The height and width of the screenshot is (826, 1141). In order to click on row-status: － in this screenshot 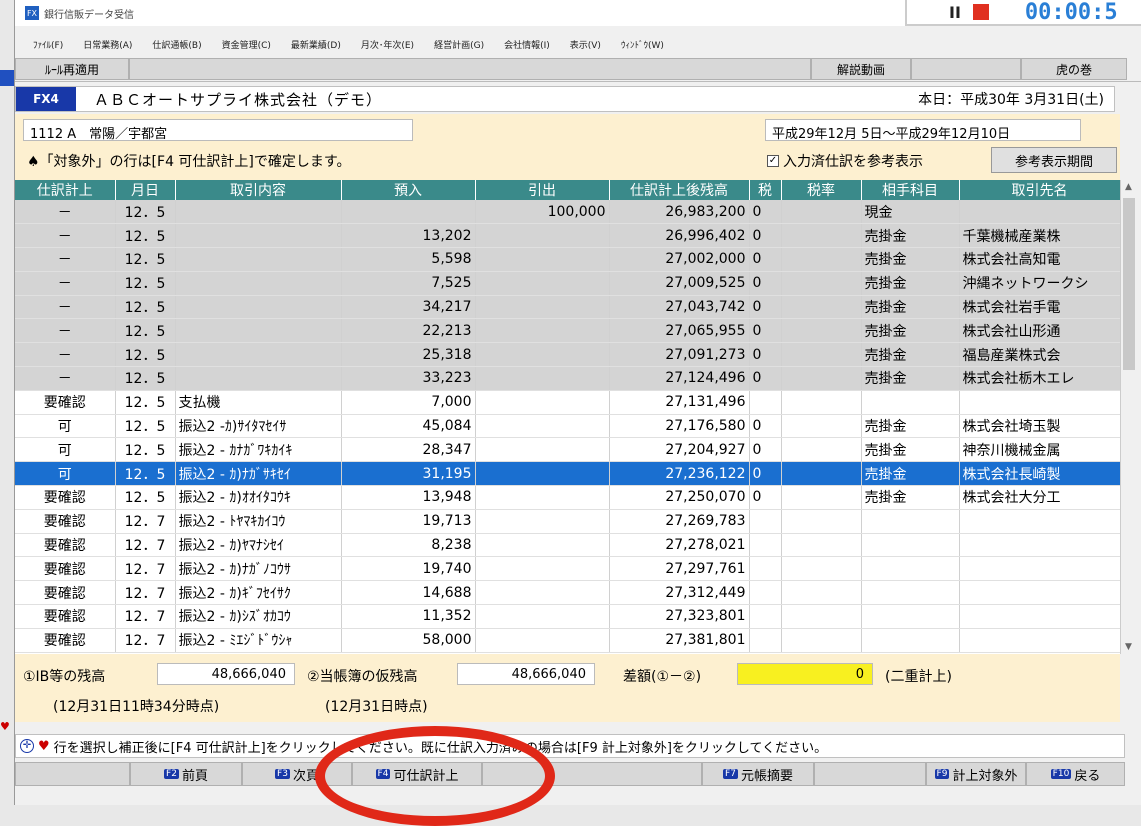, I will do `click(65, 331)`.